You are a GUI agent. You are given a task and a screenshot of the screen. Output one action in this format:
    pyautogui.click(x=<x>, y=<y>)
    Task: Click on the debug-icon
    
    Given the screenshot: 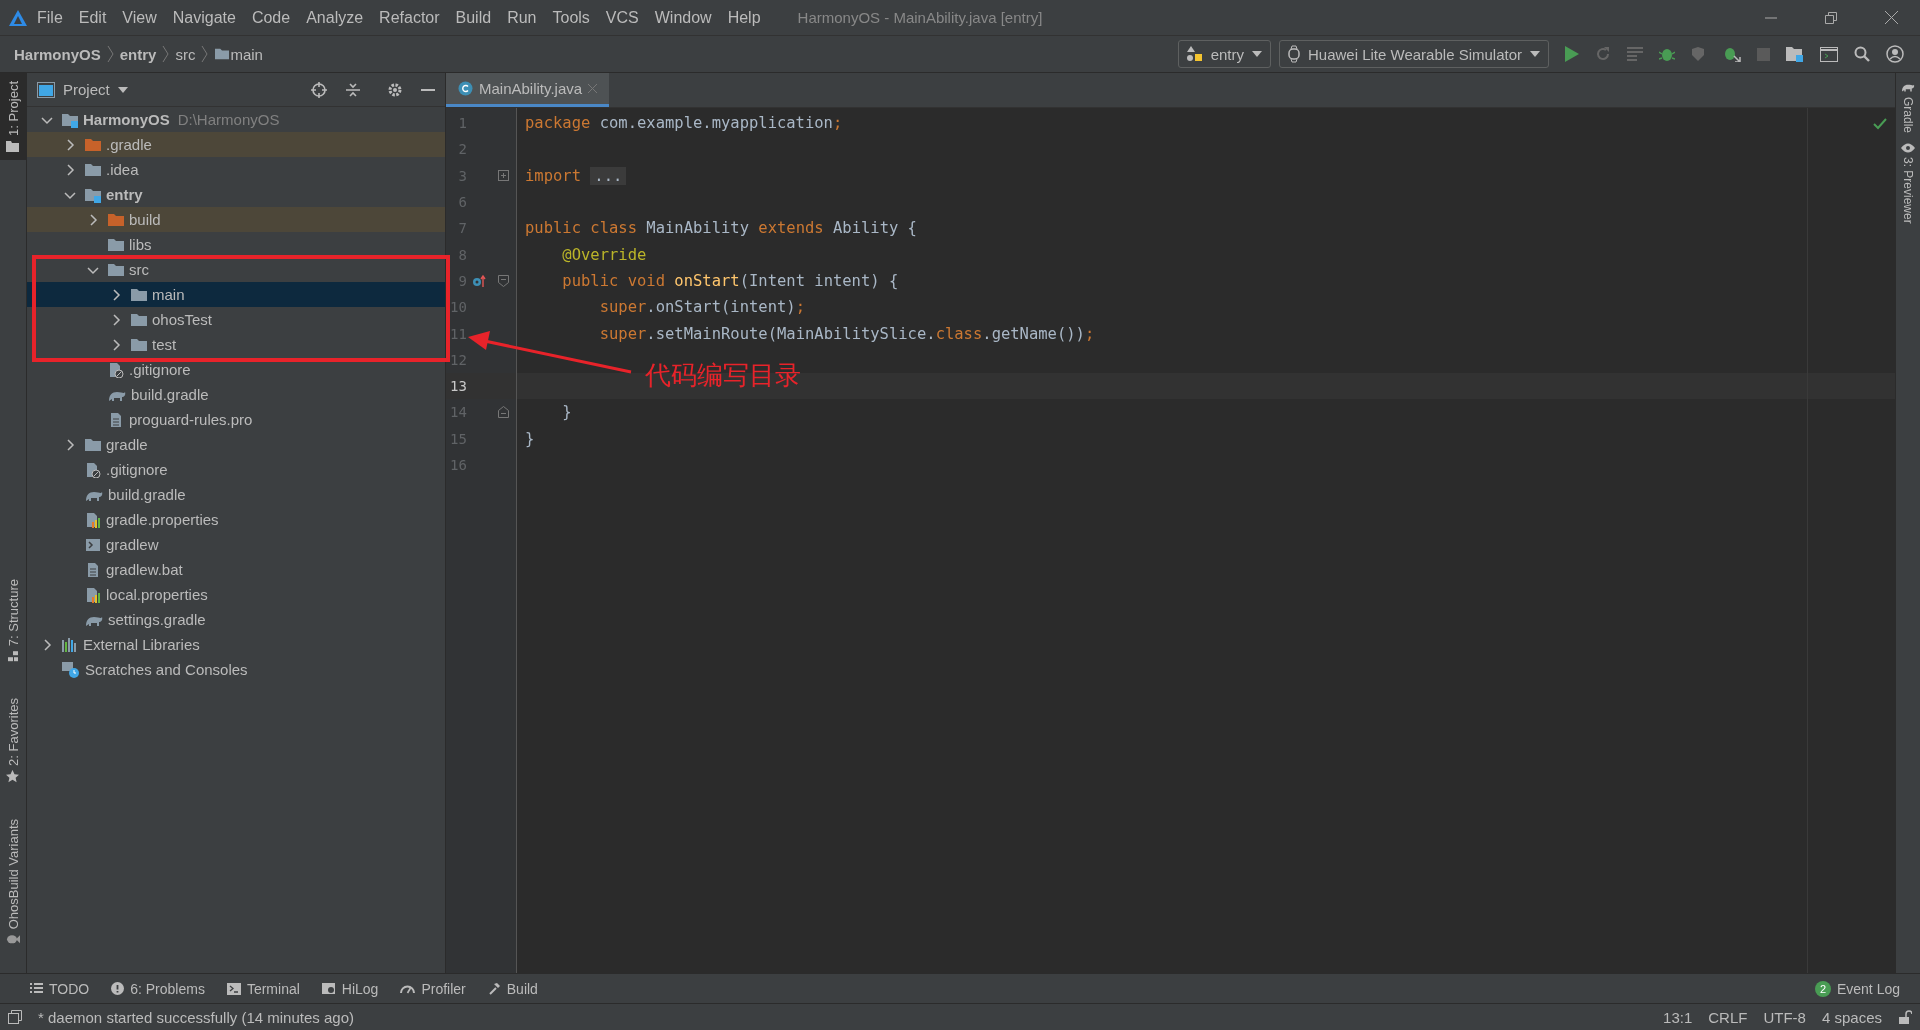 What is the action you would take?
    pyautogui.click(x=1667, y=54)
    